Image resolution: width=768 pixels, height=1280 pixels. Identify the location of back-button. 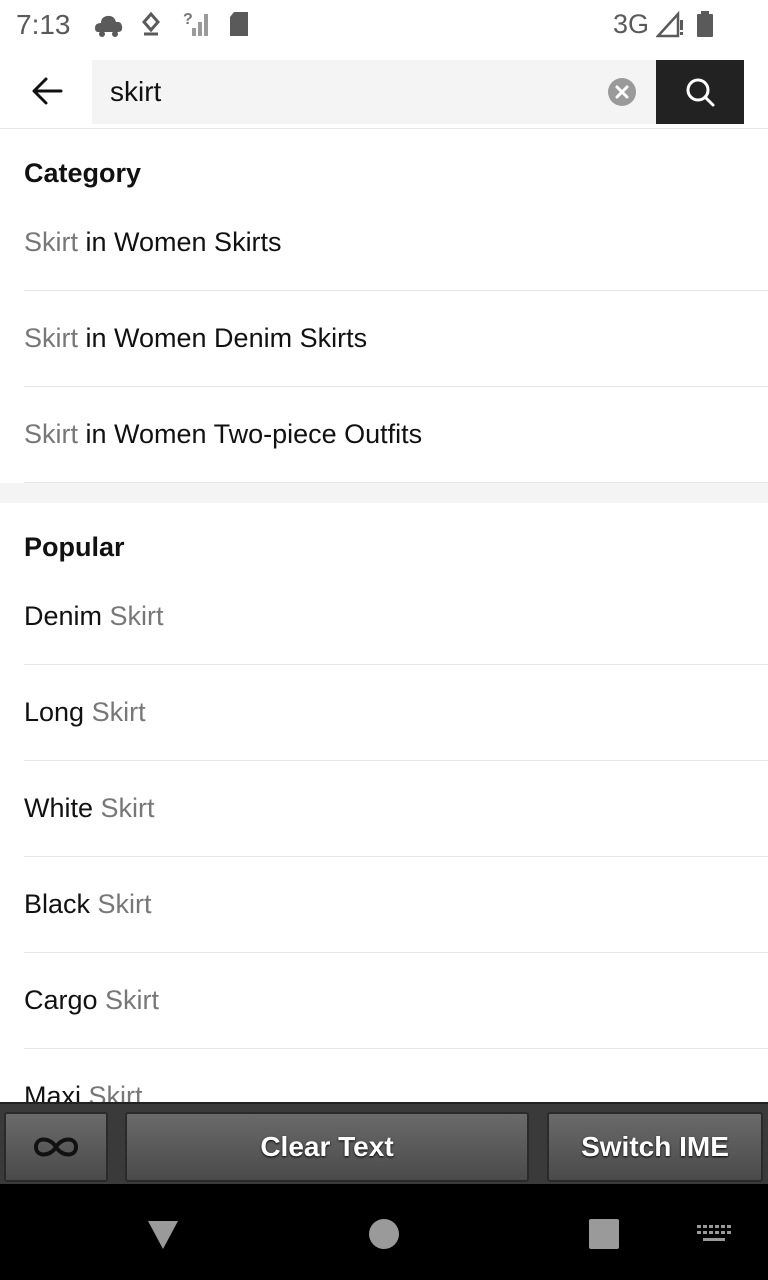
(47, 91).